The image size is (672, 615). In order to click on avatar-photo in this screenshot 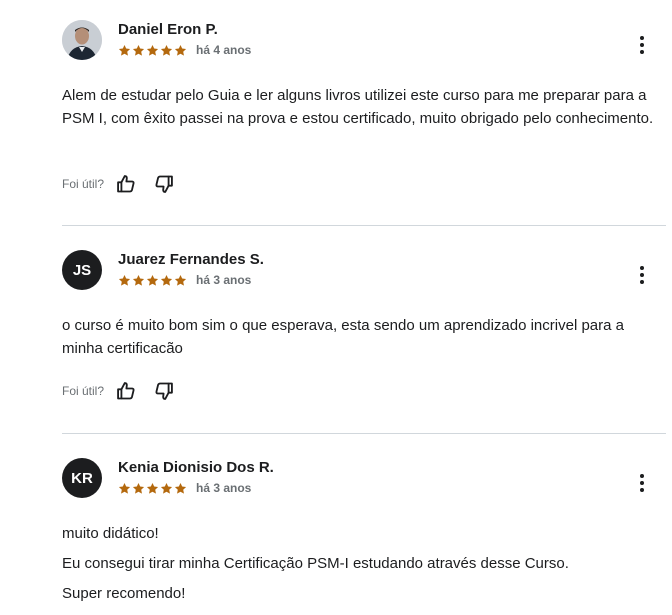, I will do `click(82, 40)`.